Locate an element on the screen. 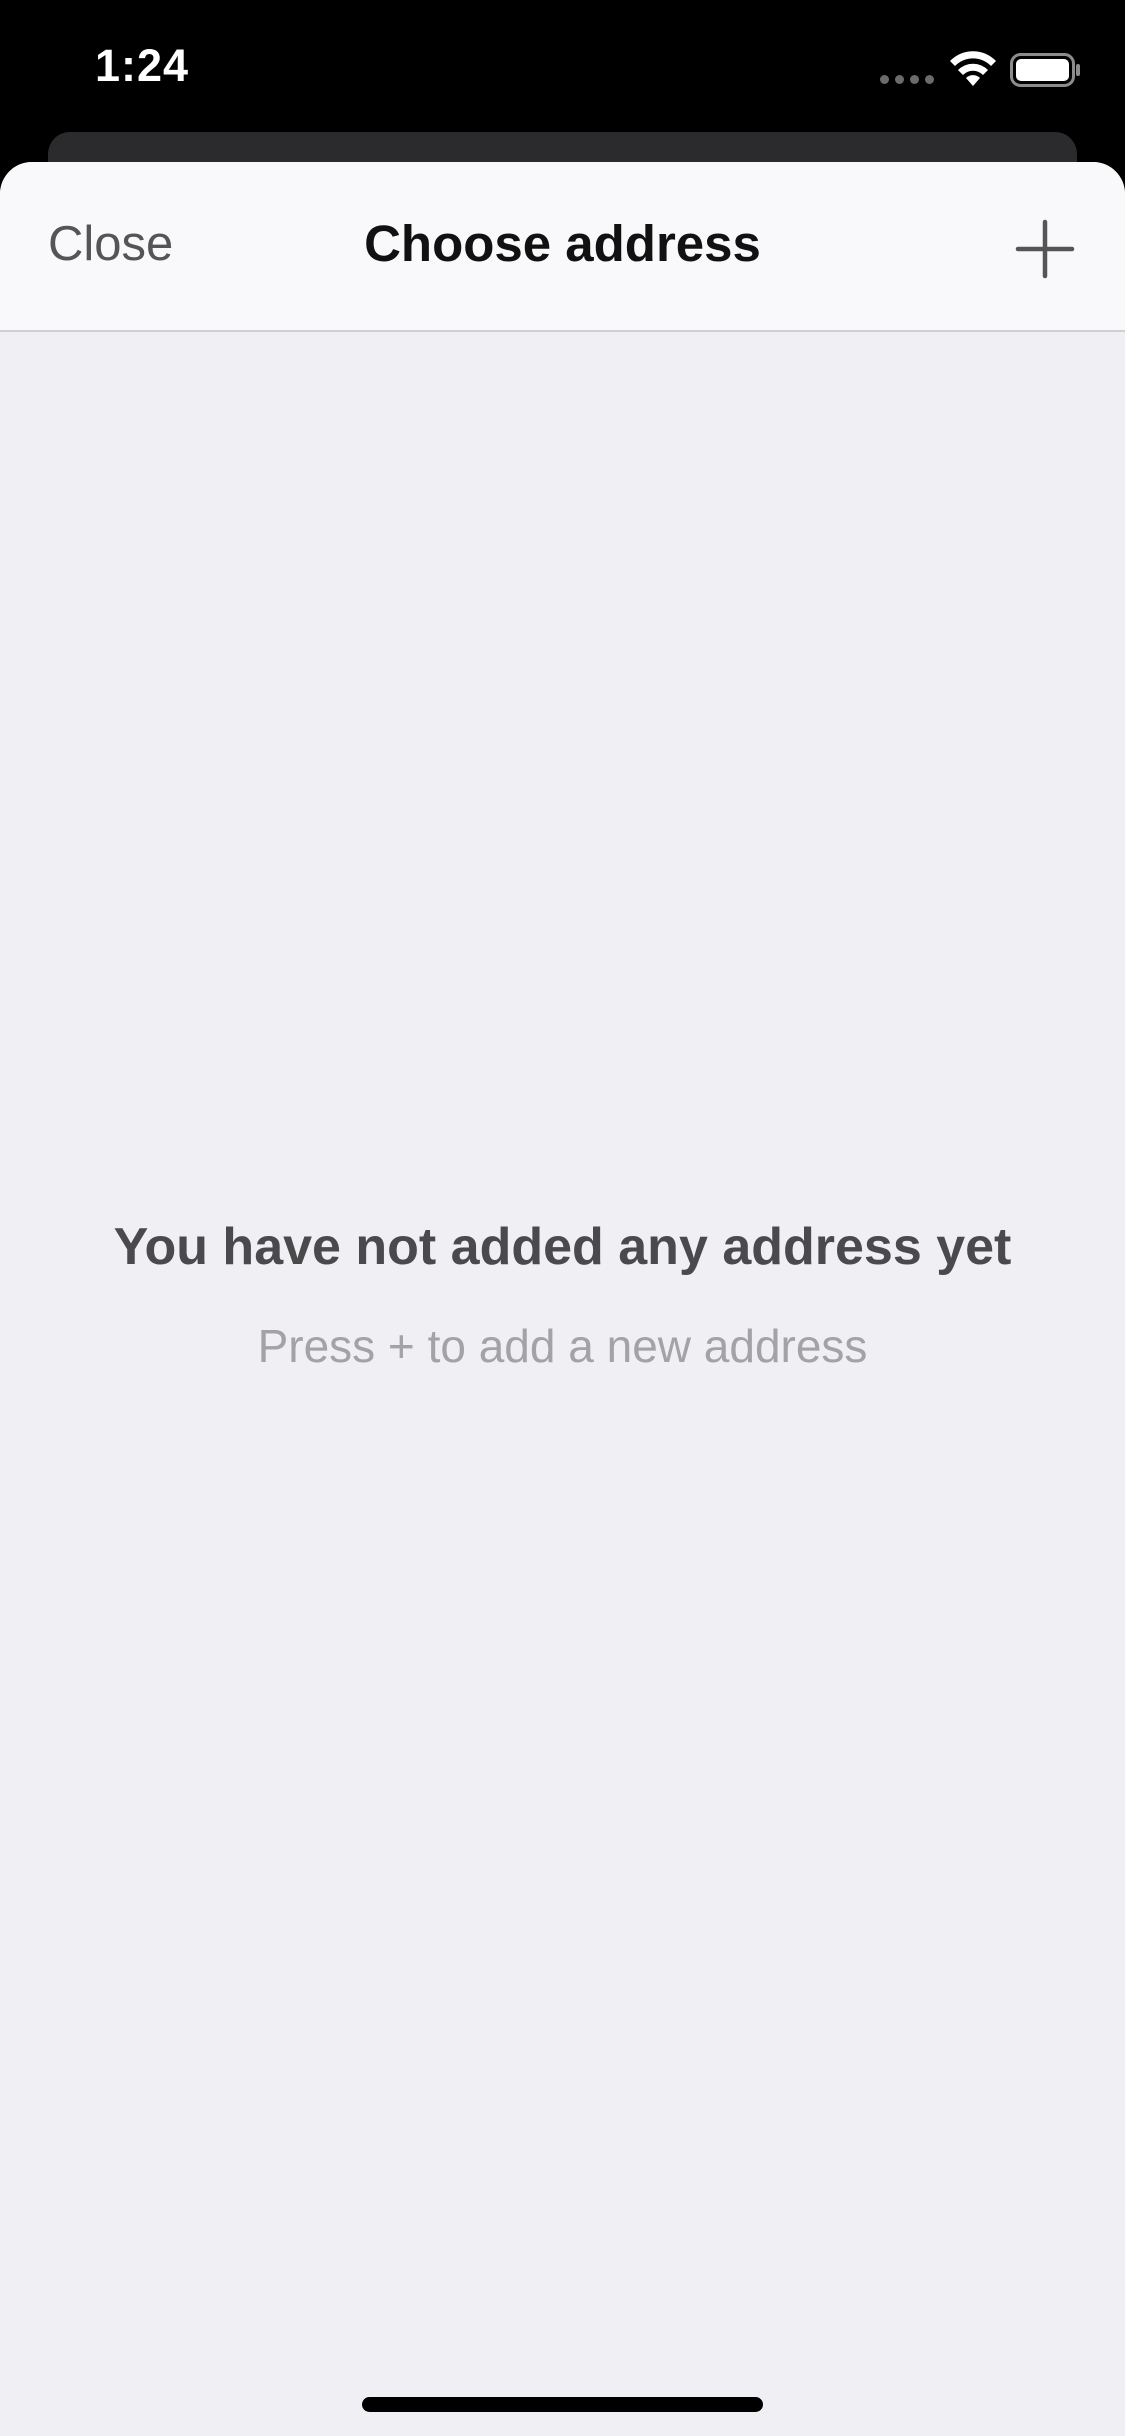 The image size is (1125, 2436). wifi-icon is located at coordinates (973, 68).